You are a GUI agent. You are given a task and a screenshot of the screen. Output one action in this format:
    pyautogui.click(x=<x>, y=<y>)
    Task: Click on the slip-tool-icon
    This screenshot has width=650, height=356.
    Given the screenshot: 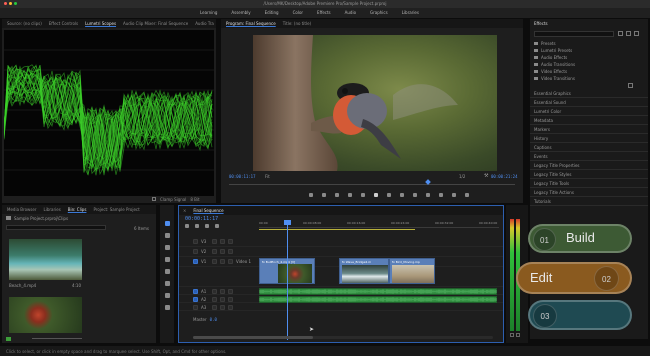 What is the action you would take?
    pyautogui.click(x=167, y=271)
    